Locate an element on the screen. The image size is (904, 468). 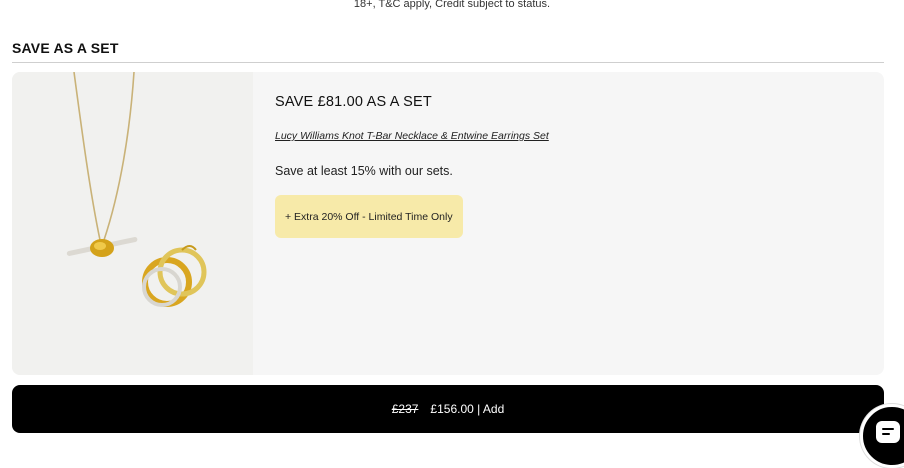
add-to-bag-button: £237 £156.00 | Add is located at coordinates (448, 409).